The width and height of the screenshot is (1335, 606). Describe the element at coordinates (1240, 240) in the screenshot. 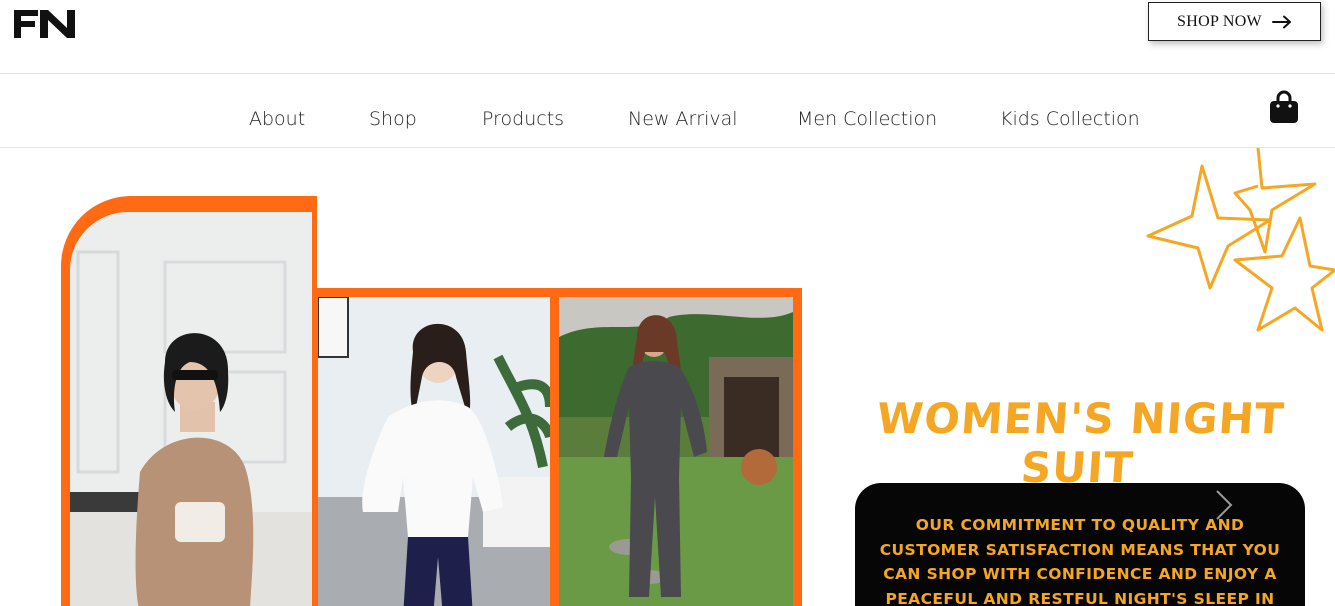

I see `decorative-stars-icon` at that location.